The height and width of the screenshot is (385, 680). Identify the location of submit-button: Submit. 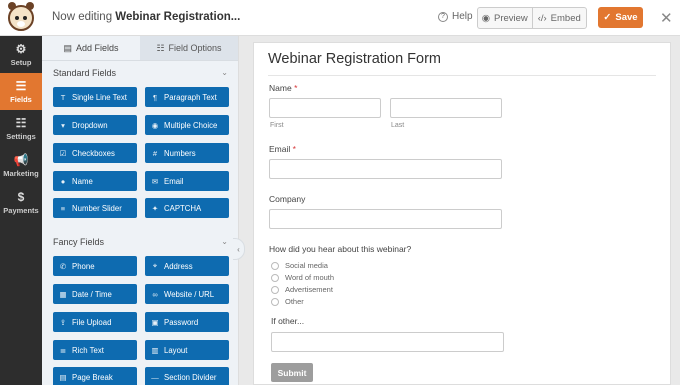
(292, 372).